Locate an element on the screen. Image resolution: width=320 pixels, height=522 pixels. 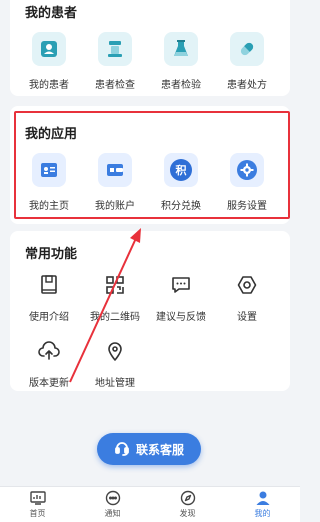
my-qrcode-label: 我的二维码 is located at coordinates (115, 317).